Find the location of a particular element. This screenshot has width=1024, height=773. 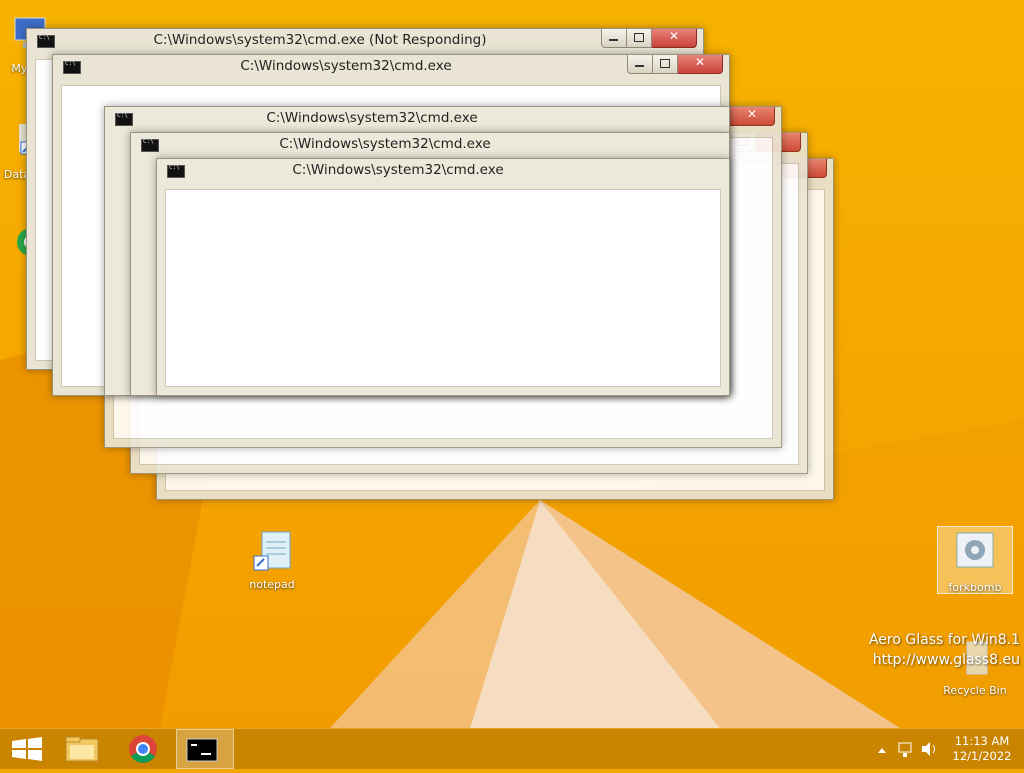

network-icon is located at coordinates (905, 749).